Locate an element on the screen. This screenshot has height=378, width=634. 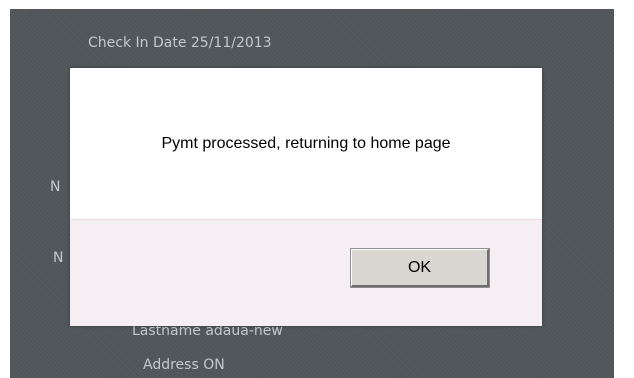
address-text: Address ON is located at coordinates (184, 365).